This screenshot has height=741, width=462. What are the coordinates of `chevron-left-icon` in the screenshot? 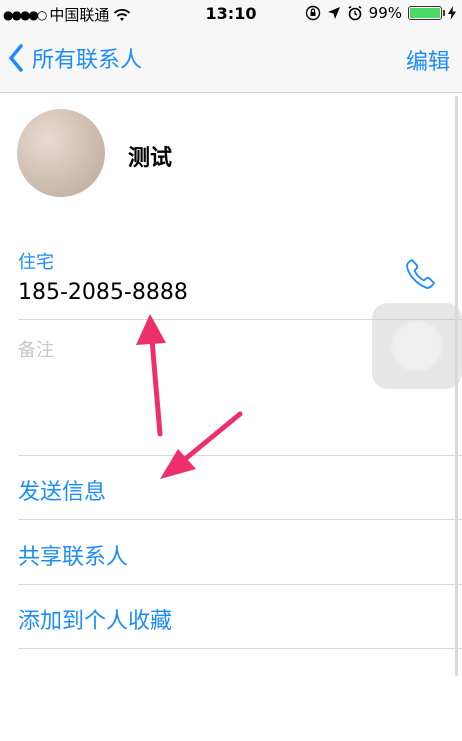 It's located at (16, 58).